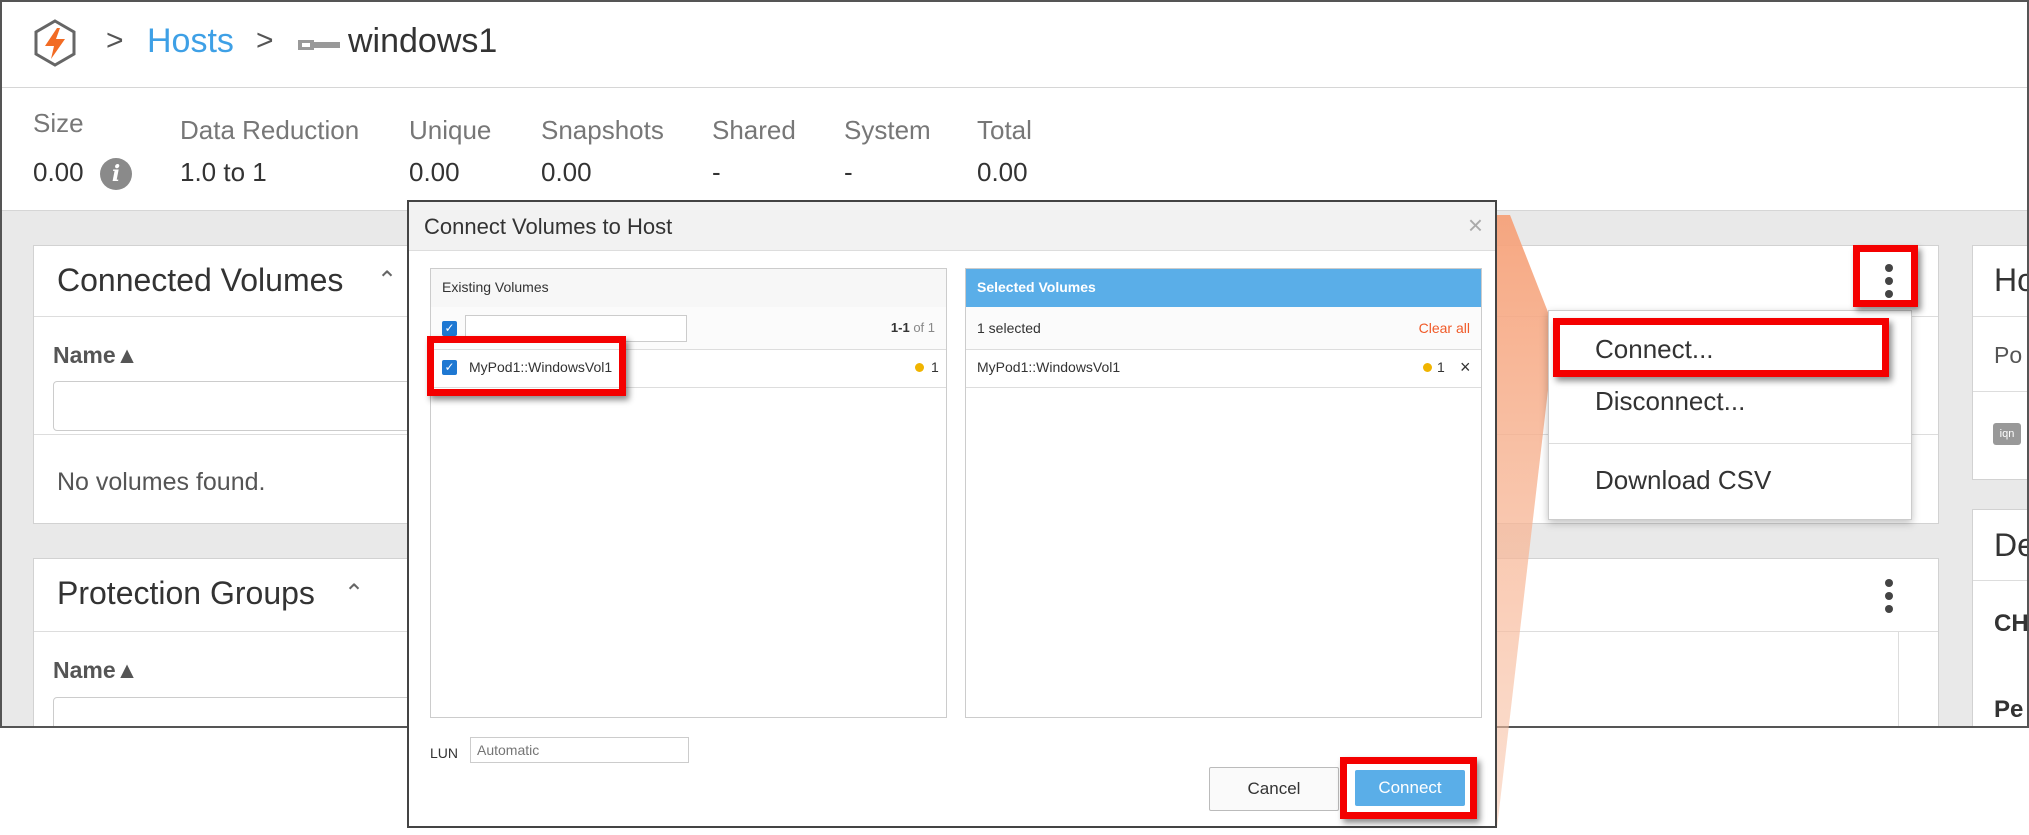 This screenshot has width=2029, height=835. I want to click on stat-total-label: Total, so click(1004, 130).